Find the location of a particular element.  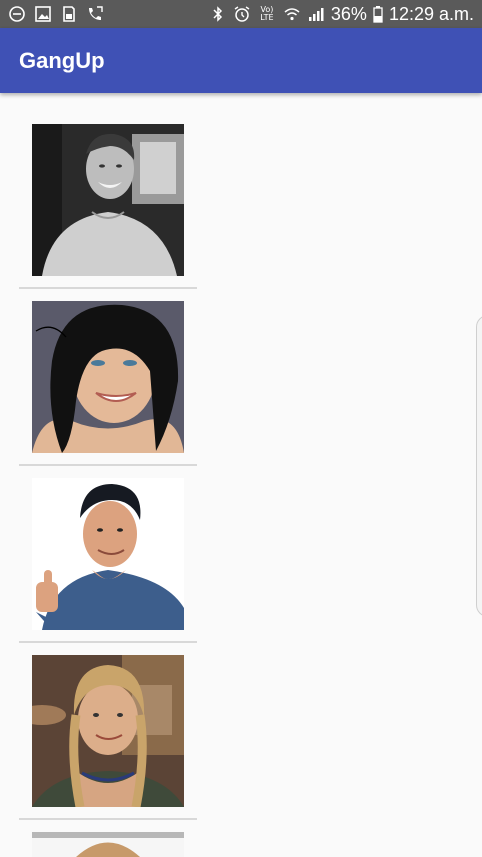

volte-bottom-text: LTE is located at coordinates (267, 17).